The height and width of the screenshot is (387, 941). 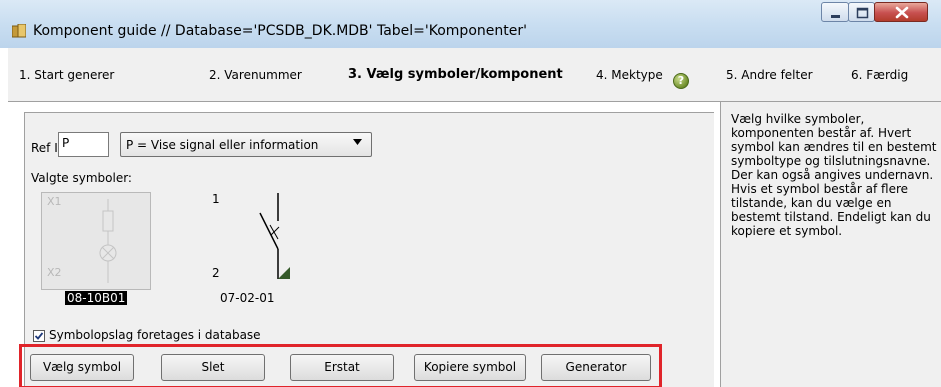 I want to click on selected-symbols-label: Valgte symboler:, so click(x=81, y=178).